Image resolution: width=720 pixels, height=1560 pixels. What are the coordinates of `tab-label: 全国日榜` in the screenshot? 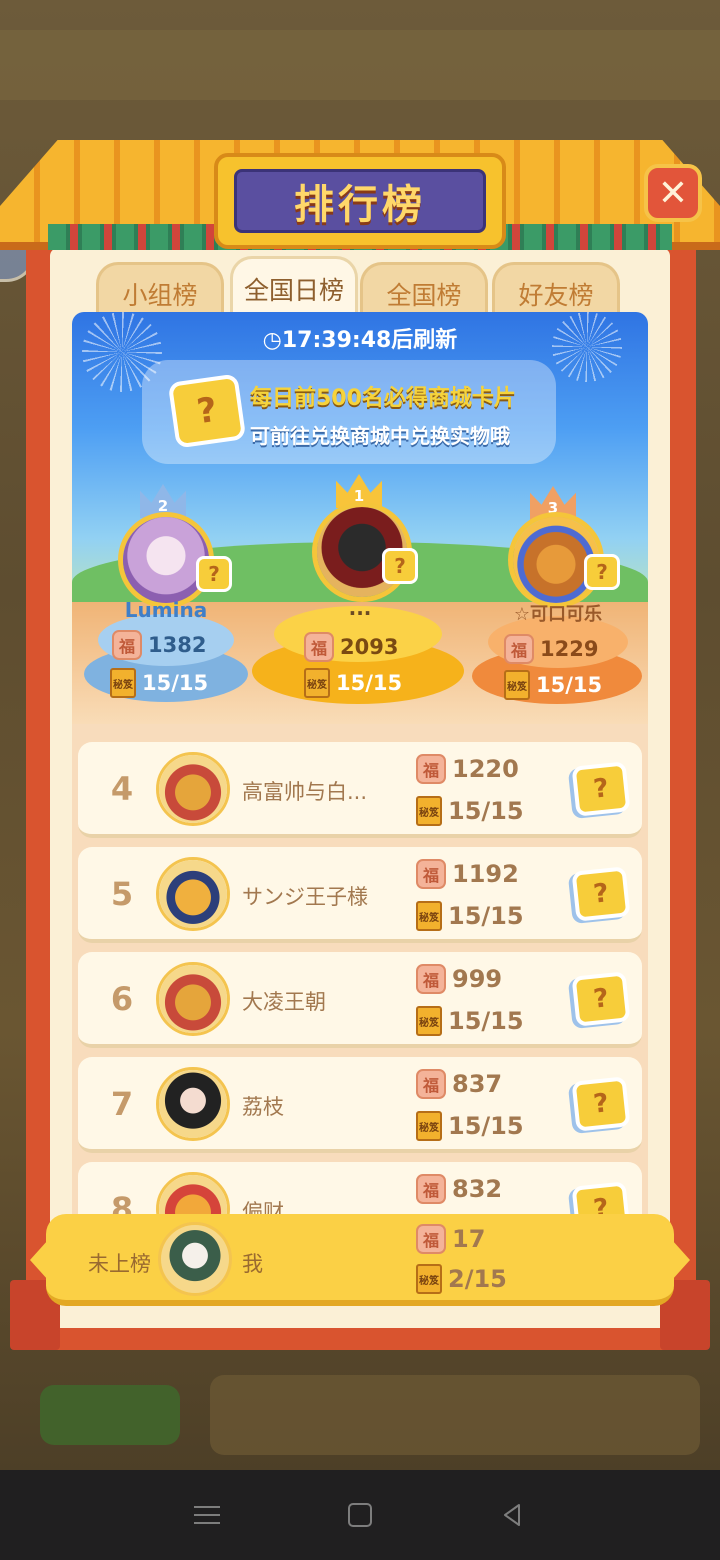 It's located at (293, 290).